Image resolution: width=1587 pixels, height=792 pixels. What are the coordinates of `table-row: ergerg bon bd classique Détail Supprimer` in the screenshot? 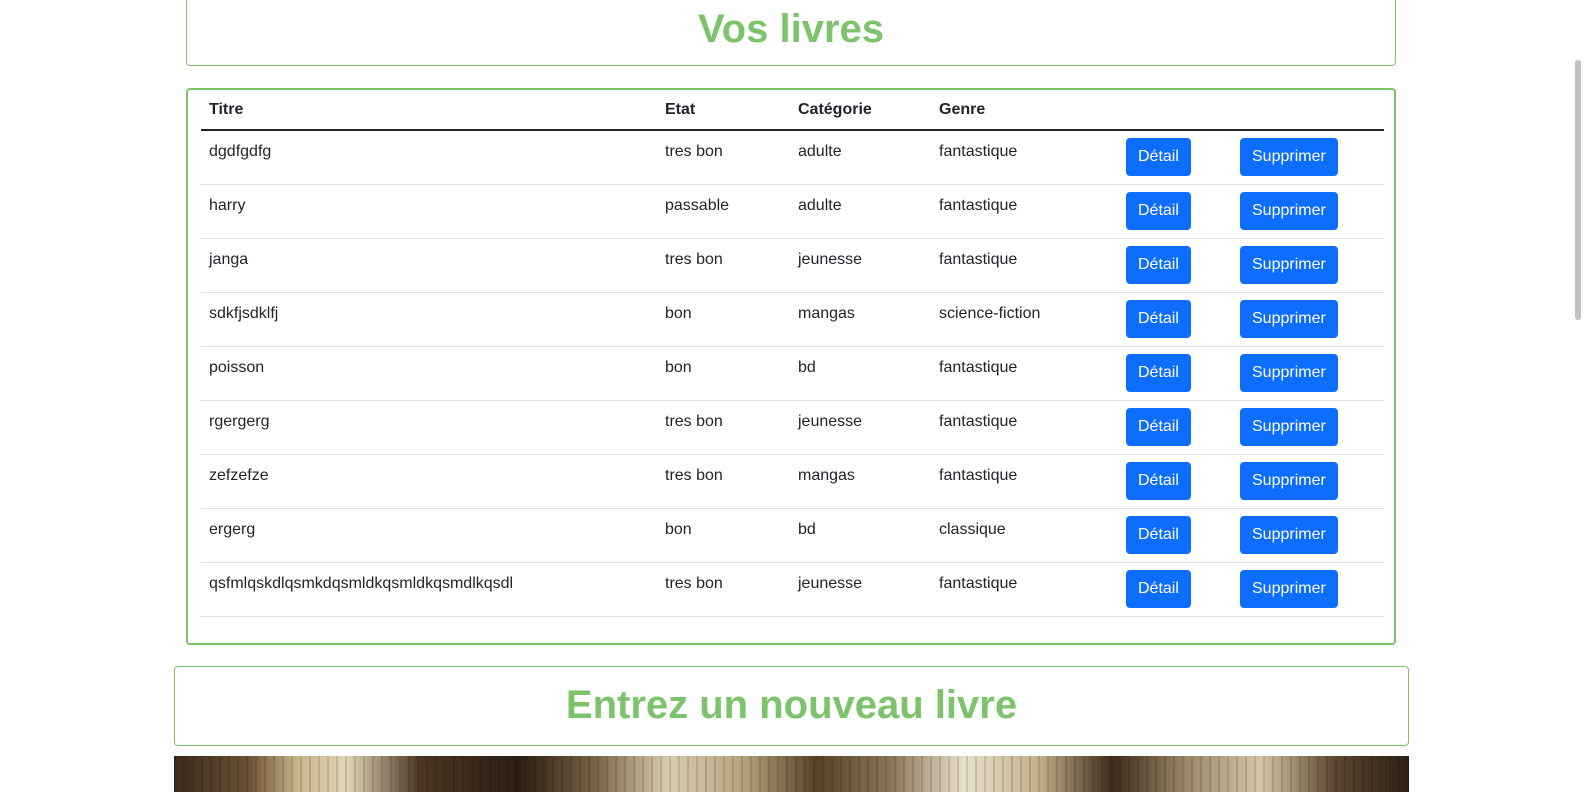 It's located at (792, 535).